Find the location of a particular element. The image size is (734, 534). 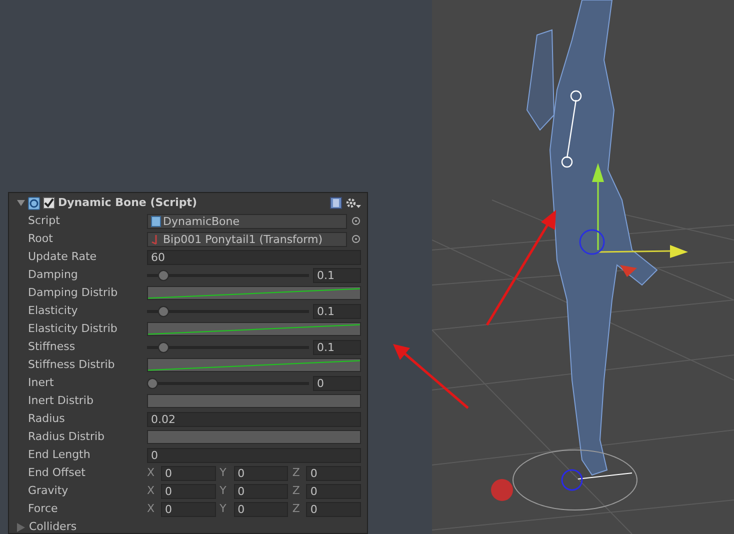

help-book-icon is located at coordinates (336, 203).